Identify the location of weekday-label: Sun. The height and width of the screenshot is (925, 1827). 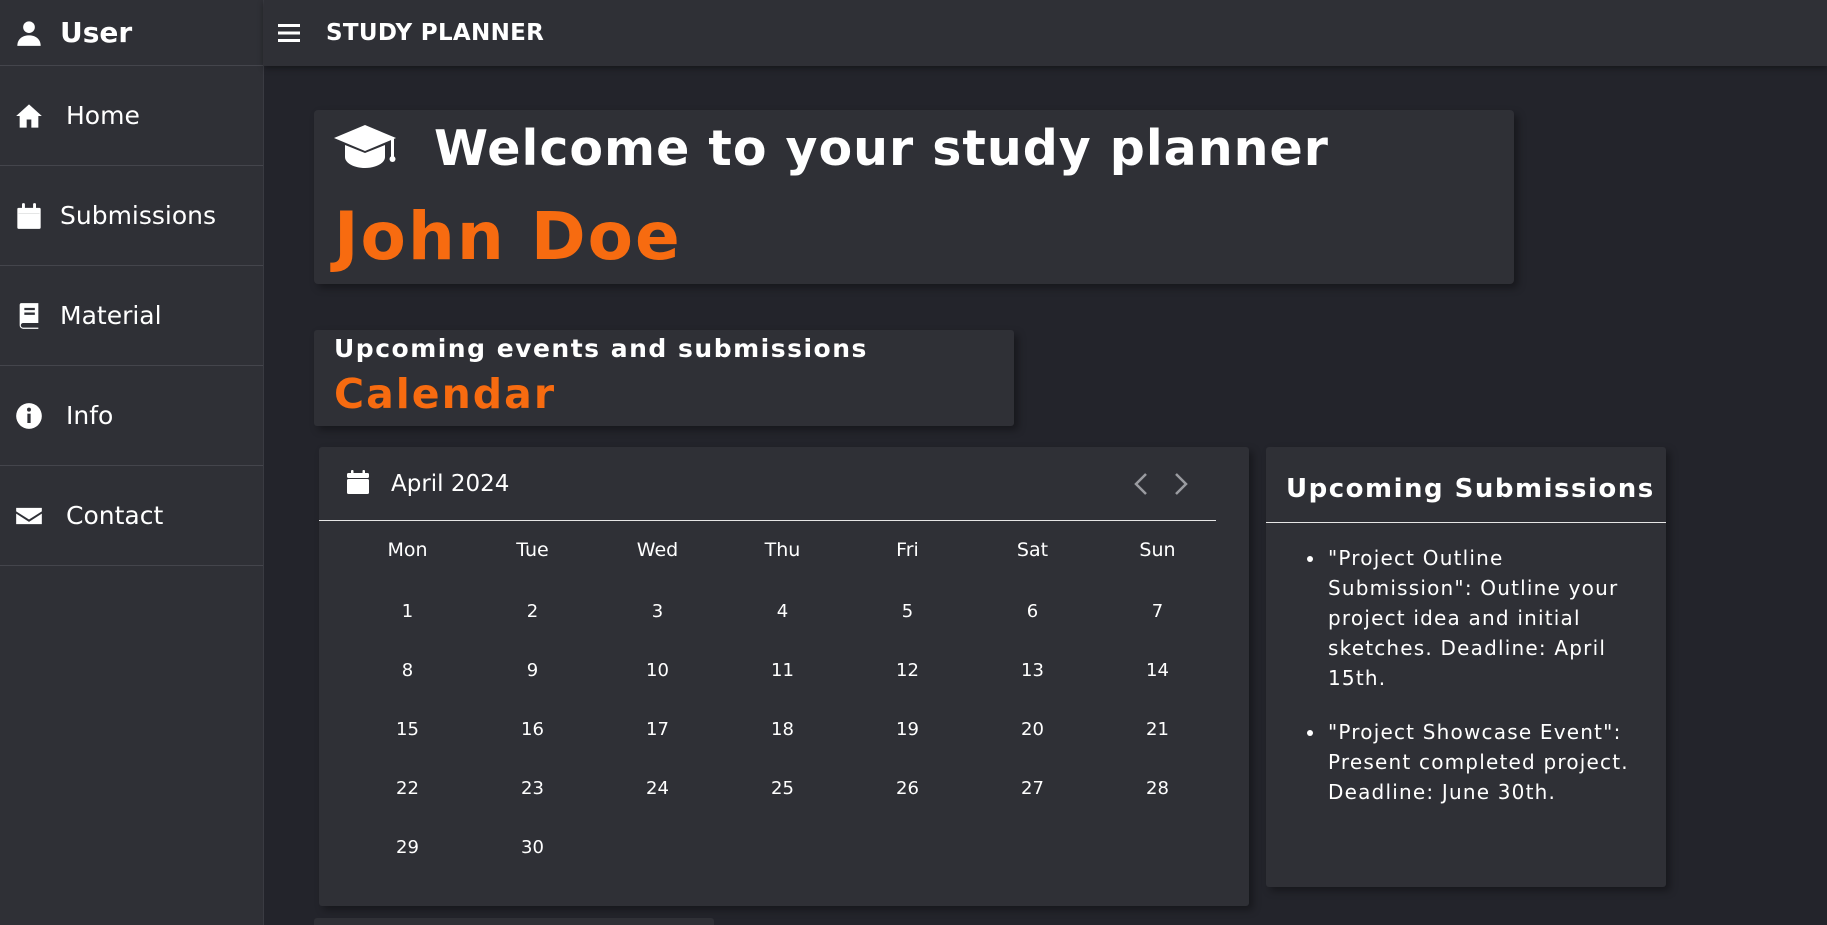
(1157, 550).